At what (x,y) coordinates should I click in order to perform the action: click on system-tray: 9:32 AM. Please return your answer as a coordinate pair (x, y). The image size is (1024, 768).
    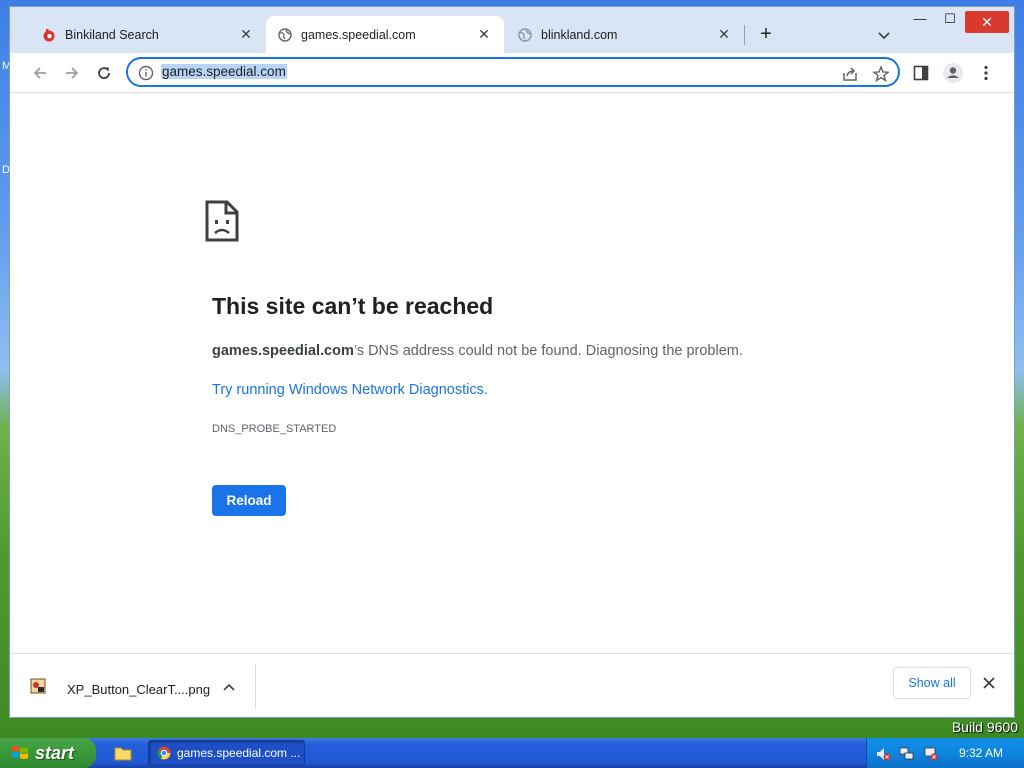
    Looking at the image, I should click on (945, 753).